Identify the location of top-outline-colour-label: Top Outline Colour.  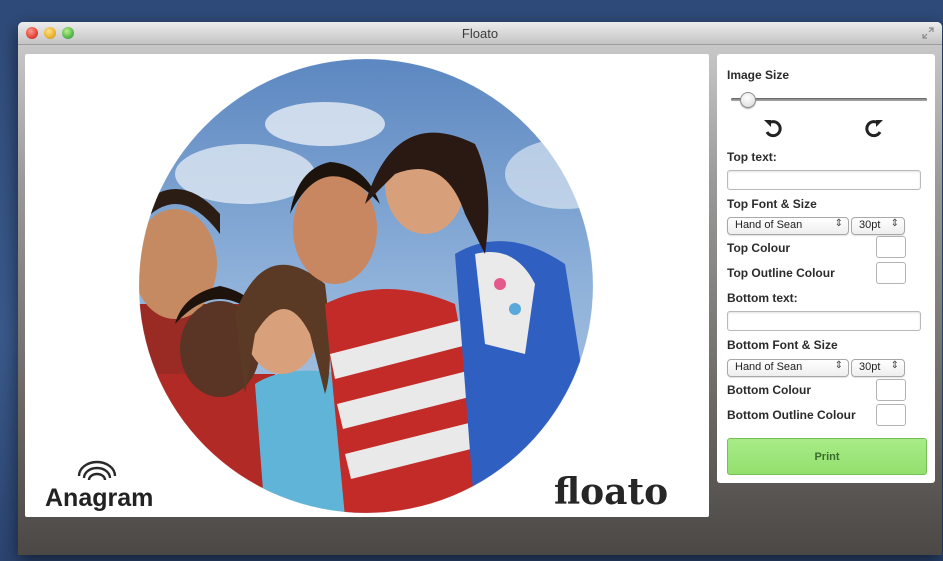
(781, 273).